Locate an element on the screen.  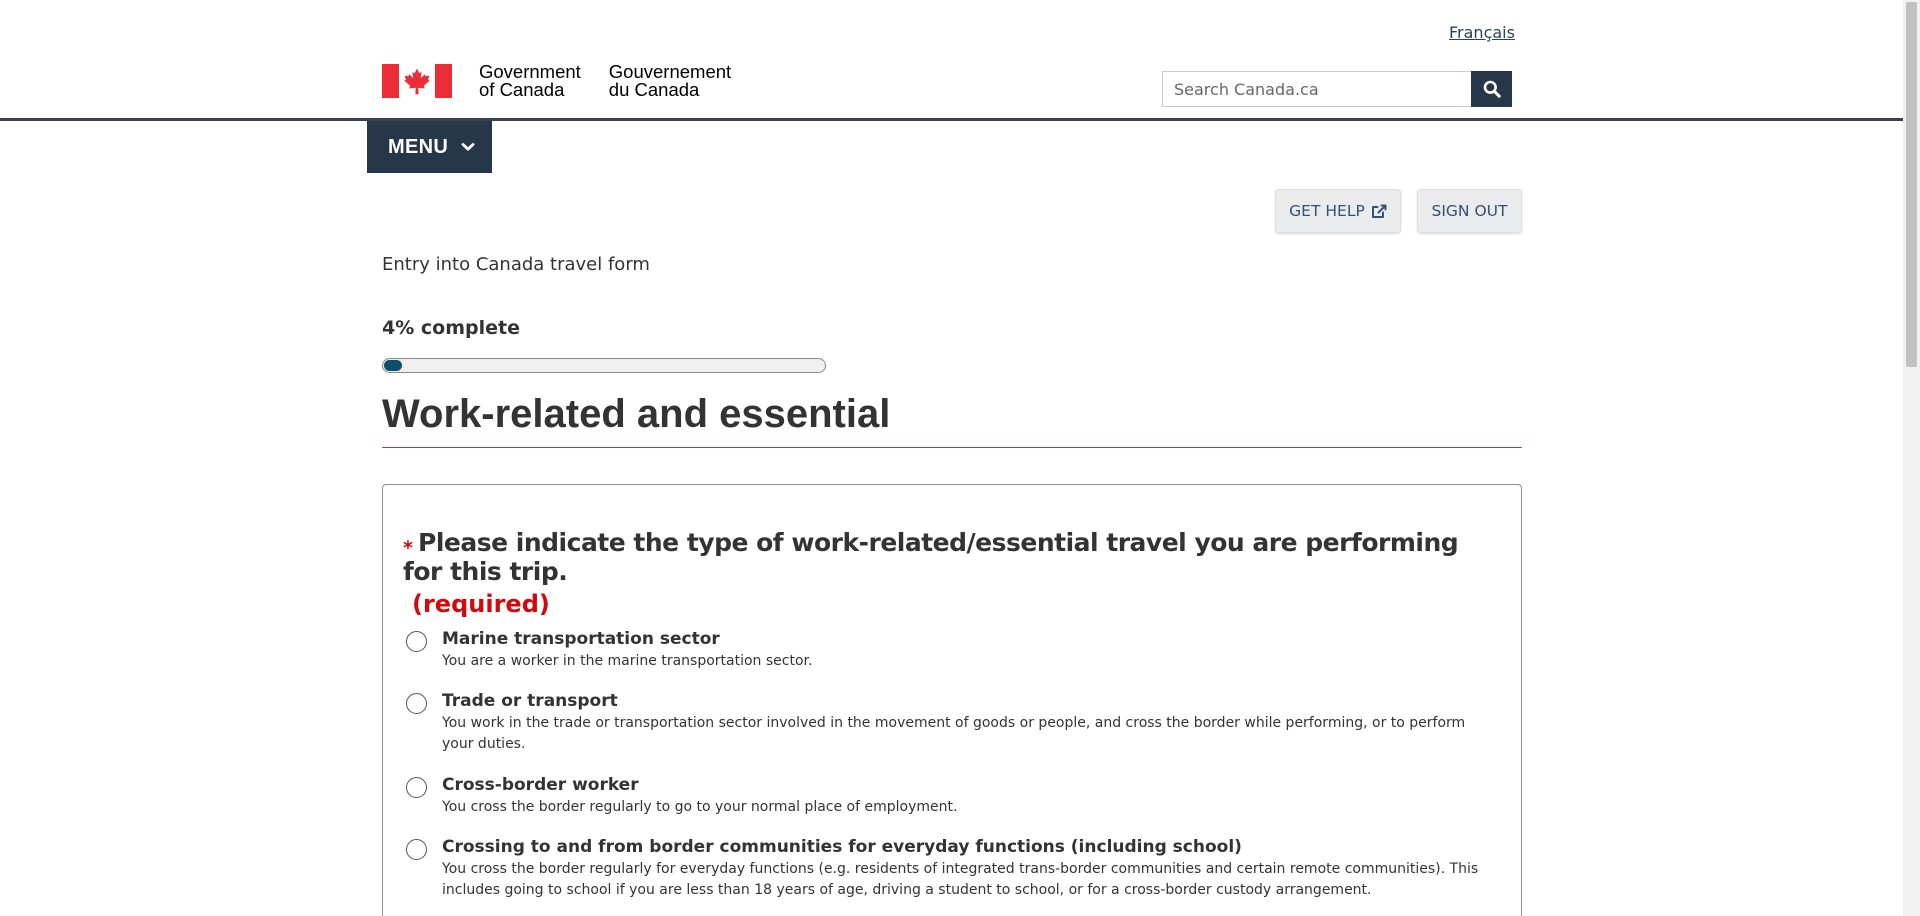
search-input is located at coordinates (1316, 89).